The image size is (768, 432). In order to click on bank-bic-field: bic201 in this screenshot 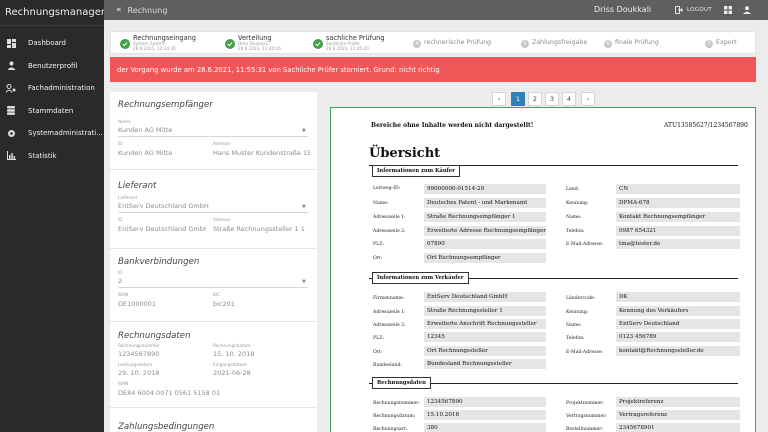, I will do `click(261, 304)`.